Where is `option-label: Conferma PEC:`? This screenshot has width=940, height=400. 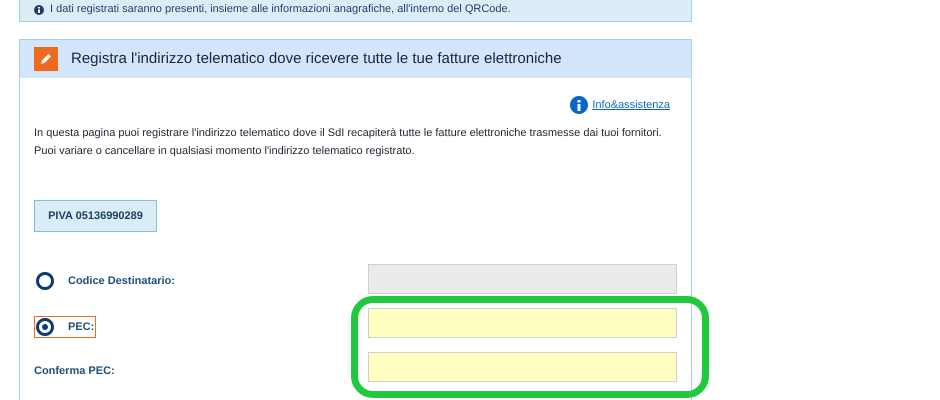 option-label: Conferma PEC: is located at coordinates (75, 371).